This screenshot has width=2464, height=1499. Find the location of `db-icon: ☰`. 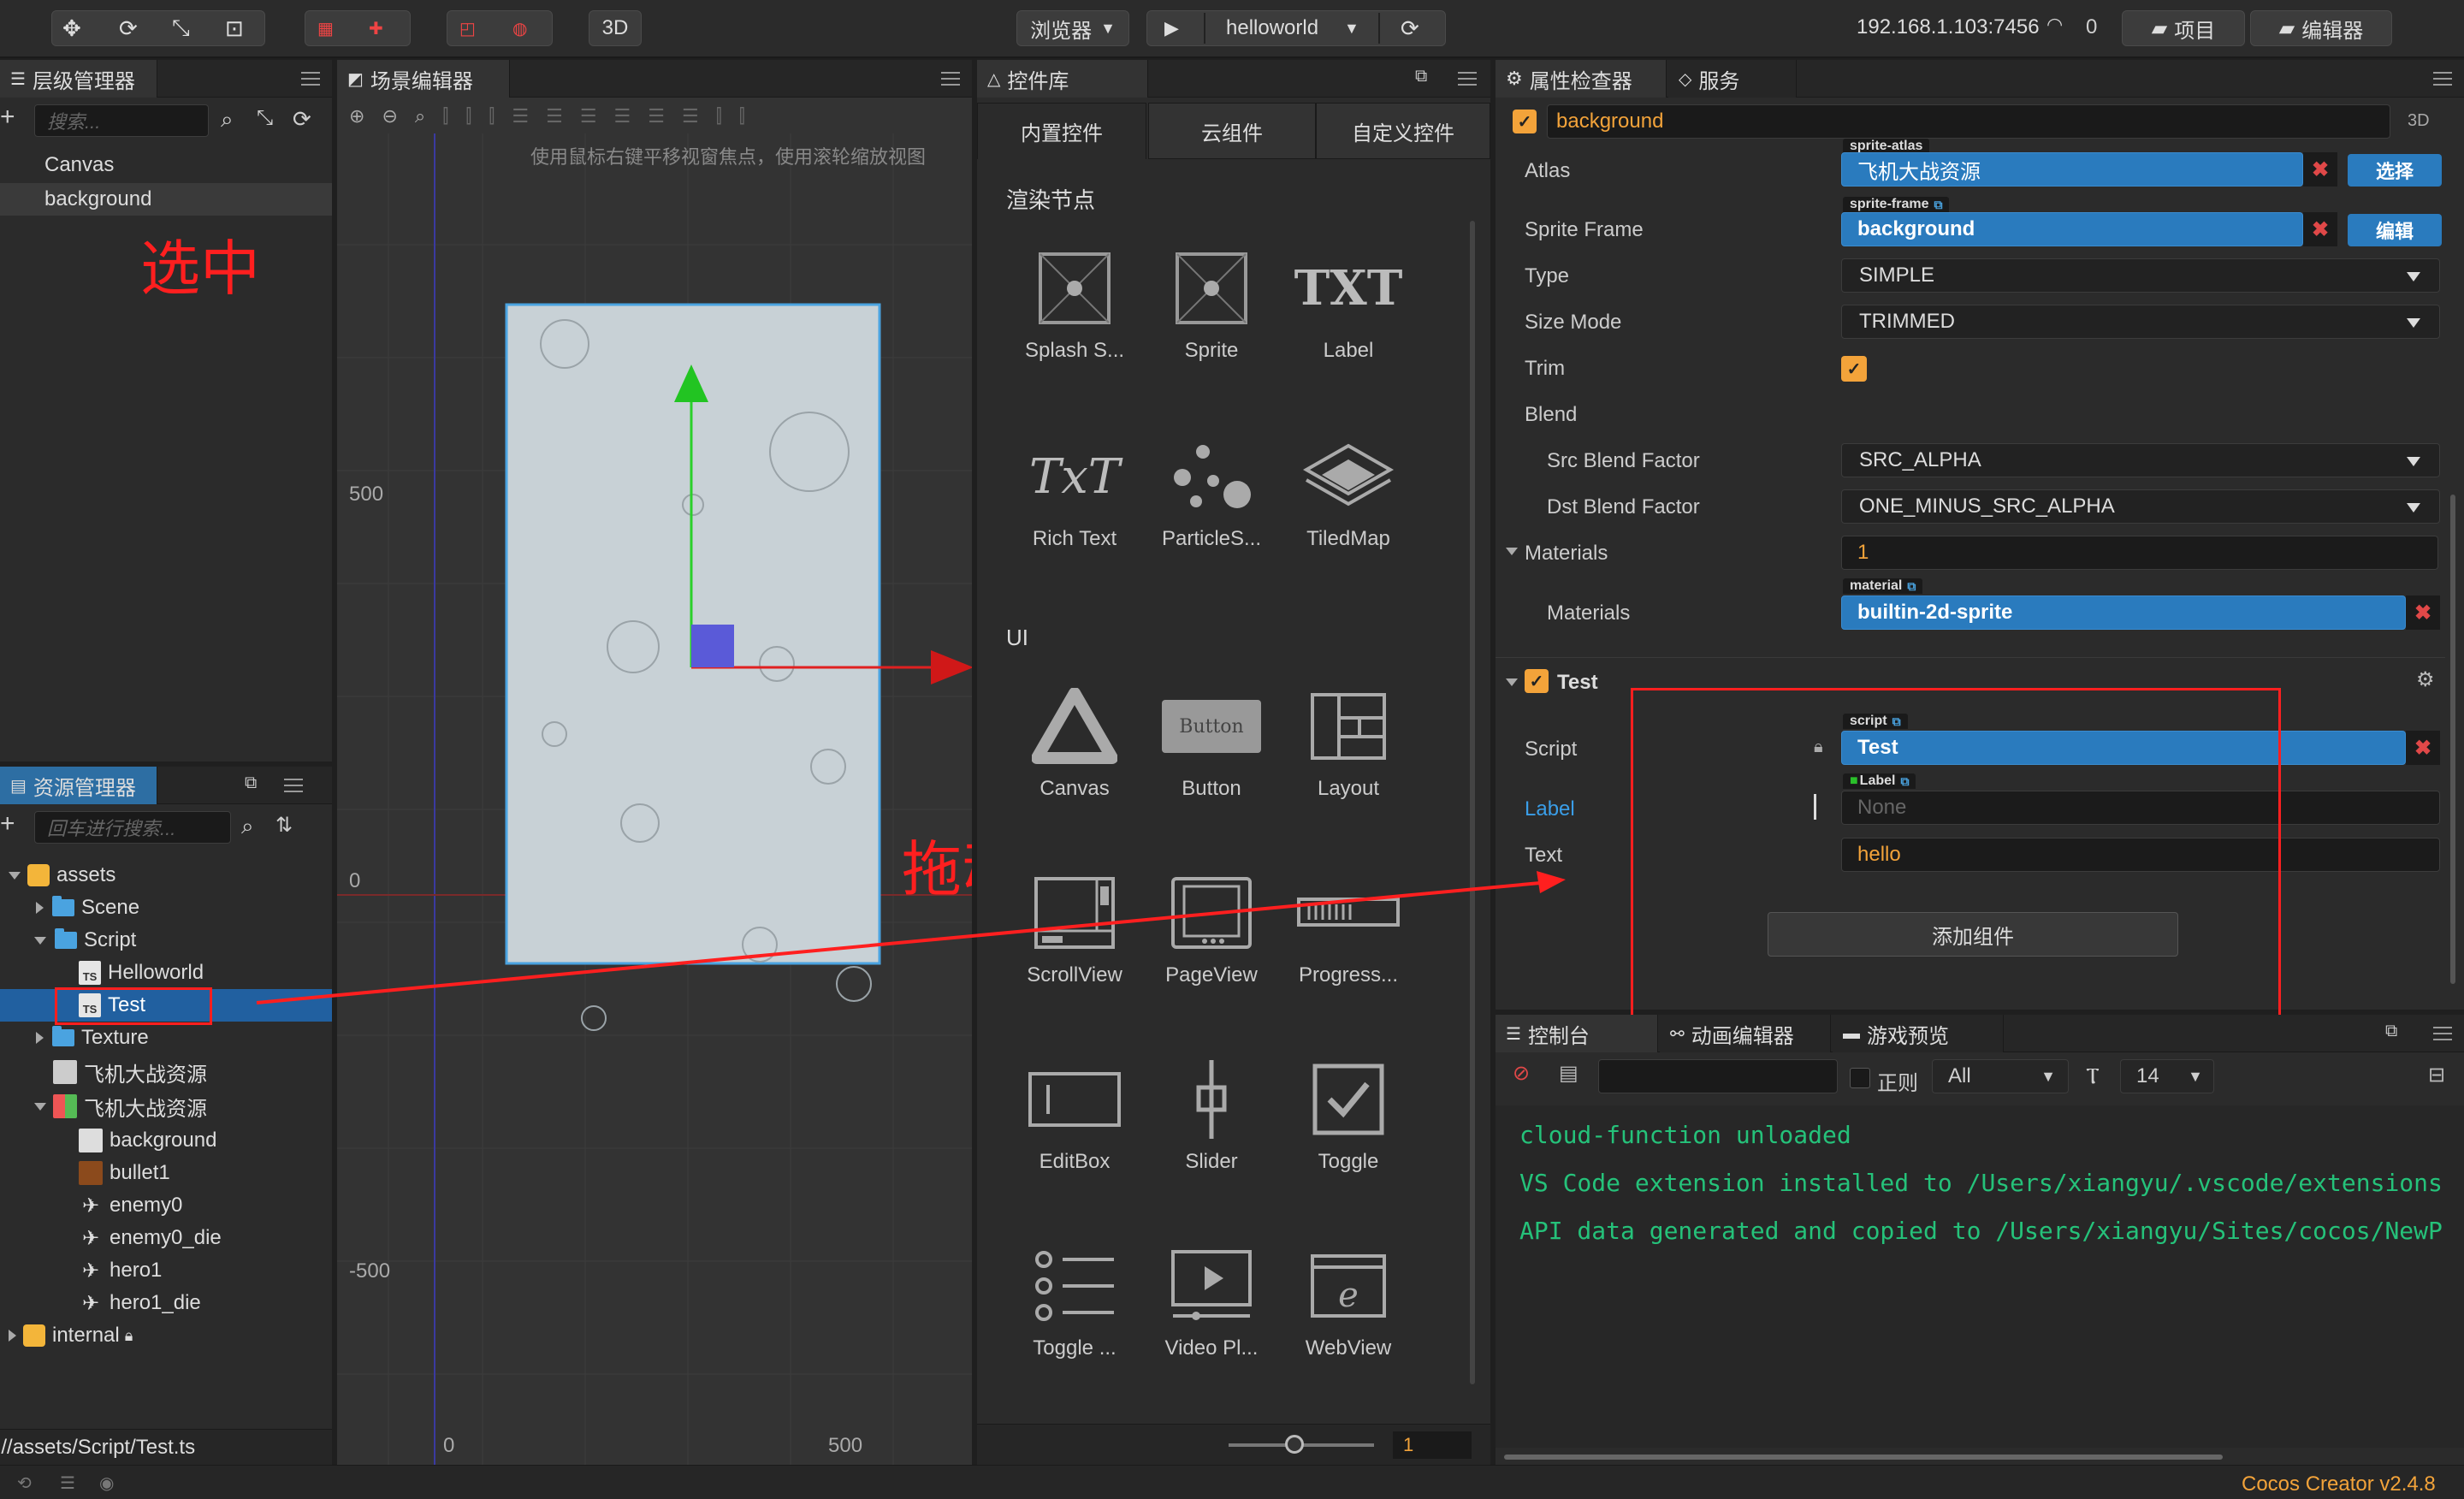

db-icon: ☰ is located at coordinates (67, 1483).